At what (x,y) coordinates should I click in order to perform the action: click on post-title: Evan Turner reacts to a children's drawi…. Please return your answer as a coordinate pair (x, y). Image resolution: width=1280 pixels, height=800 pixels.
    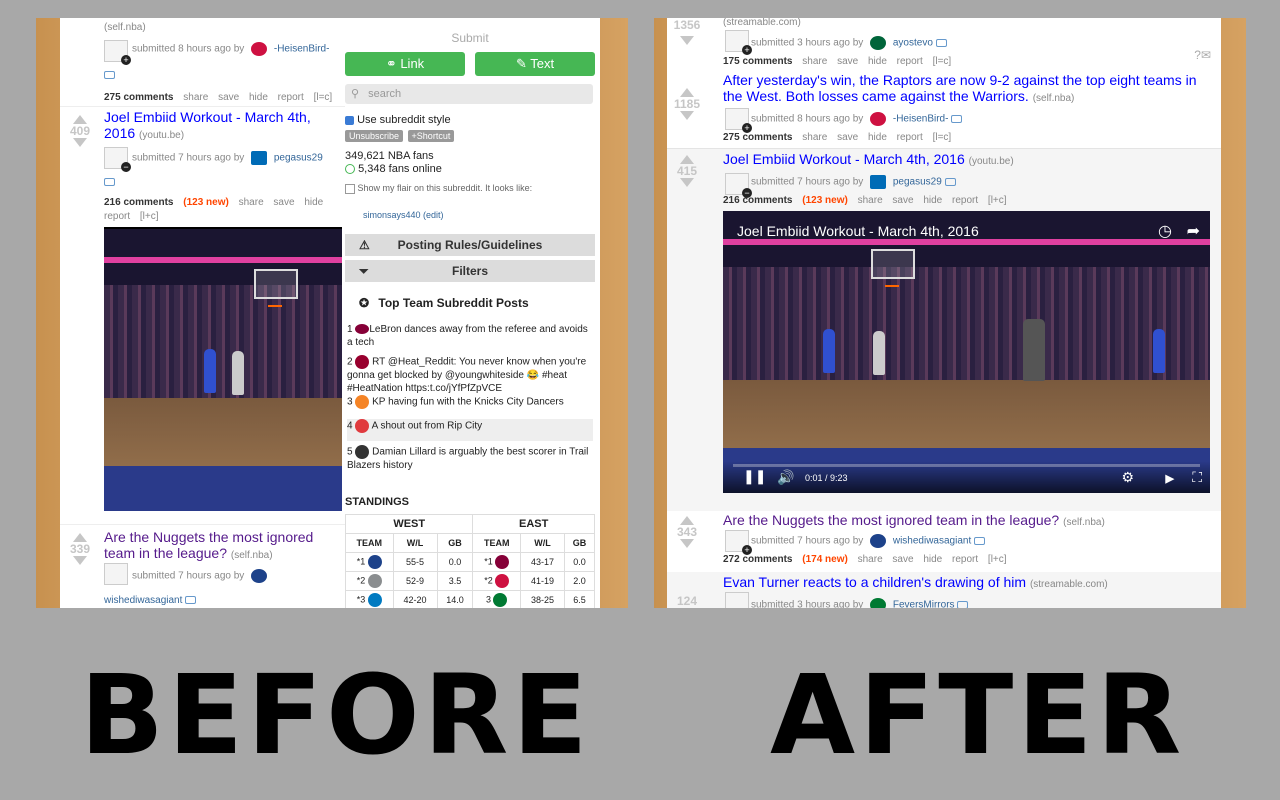
    Looking at the image, I should click on (968, 583).